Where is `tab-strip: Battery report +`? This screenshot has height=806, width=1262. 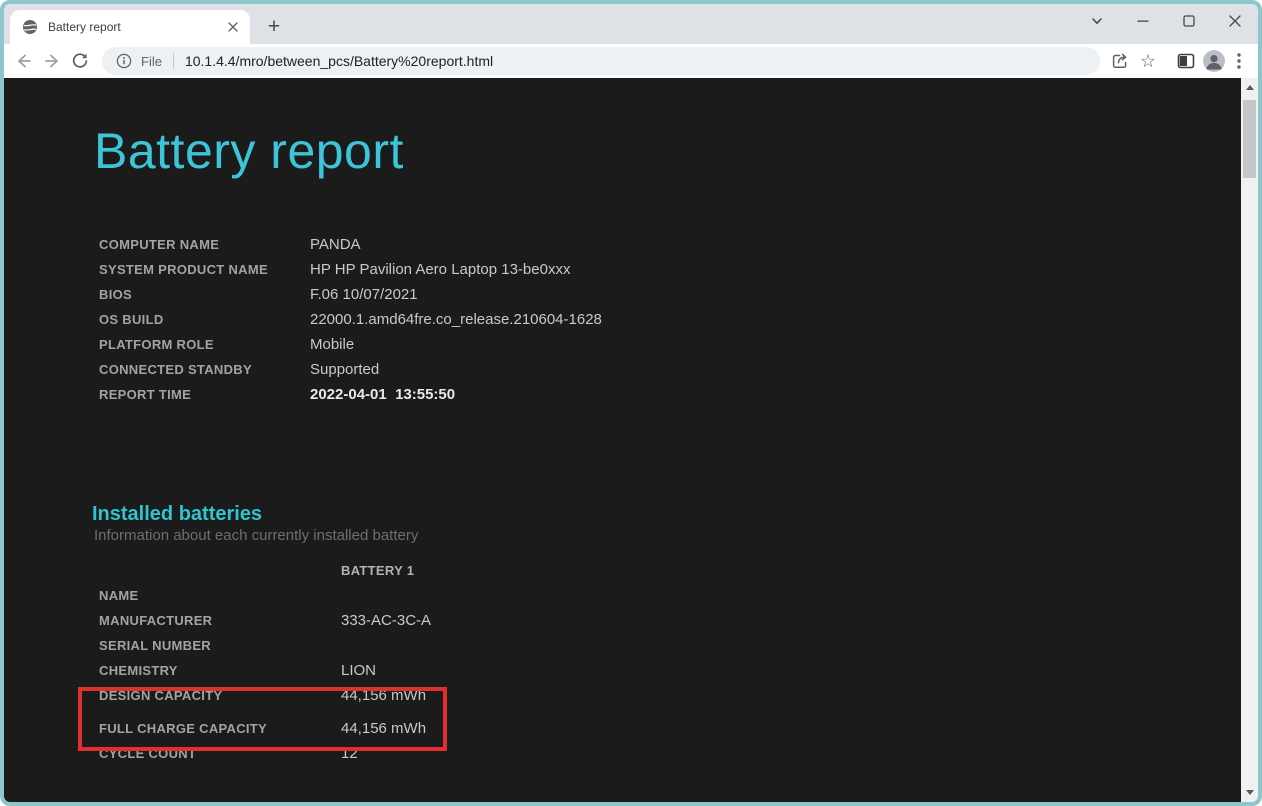
tab-strip: Battery report + is located at coordinates (631, 24).